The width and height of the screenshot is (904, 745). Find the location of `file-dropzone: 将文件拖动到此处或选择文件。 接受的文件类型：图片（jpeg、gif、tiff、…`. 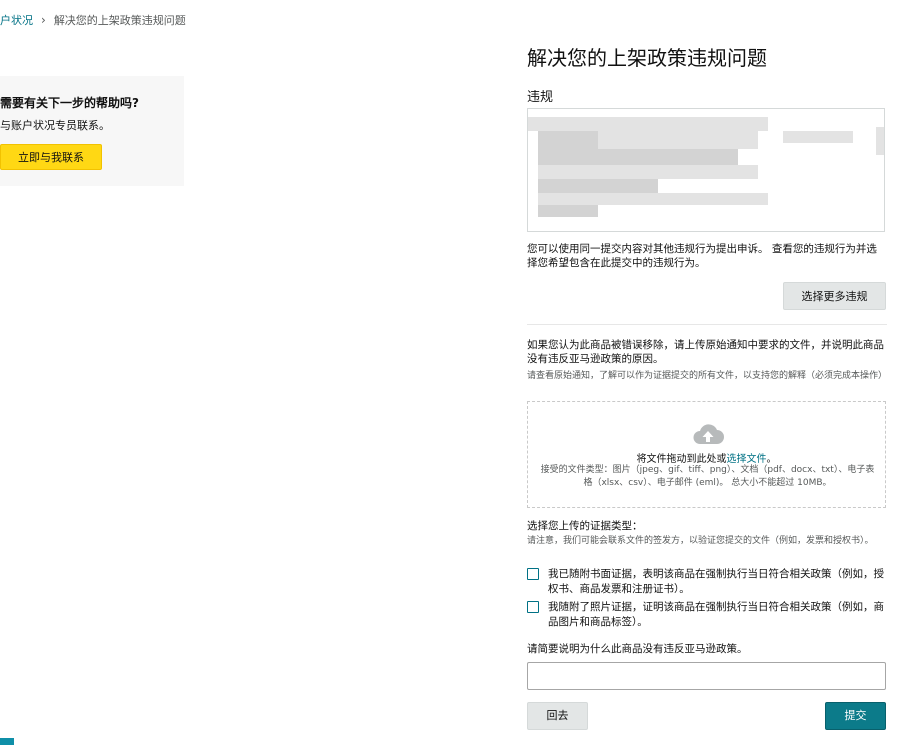

file-dropzone: 将文件拖动到此处或选择文件。 接受的文件类型：图片（jpeg、gif、tiff、… is located at coordinates (706, 454).